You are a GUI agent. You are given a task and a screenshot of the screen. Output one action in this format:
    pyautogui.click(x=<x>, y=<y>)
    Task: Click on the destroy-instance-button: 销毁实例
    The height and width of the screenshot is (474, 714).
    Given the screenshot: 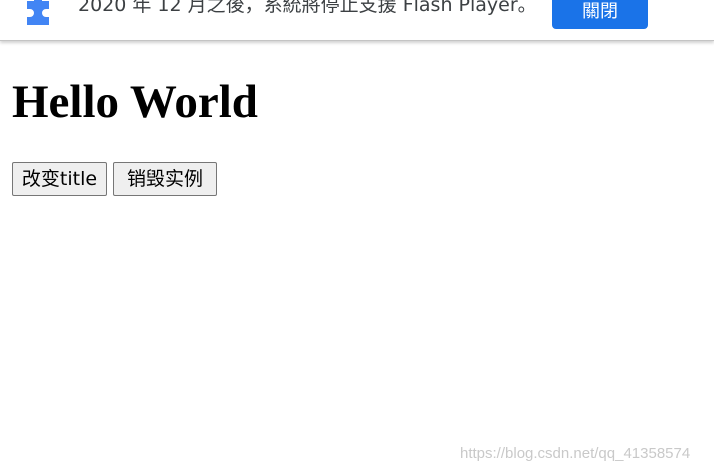 What is the action you would take?
    pyautogui.click(x=165, y=179)
    